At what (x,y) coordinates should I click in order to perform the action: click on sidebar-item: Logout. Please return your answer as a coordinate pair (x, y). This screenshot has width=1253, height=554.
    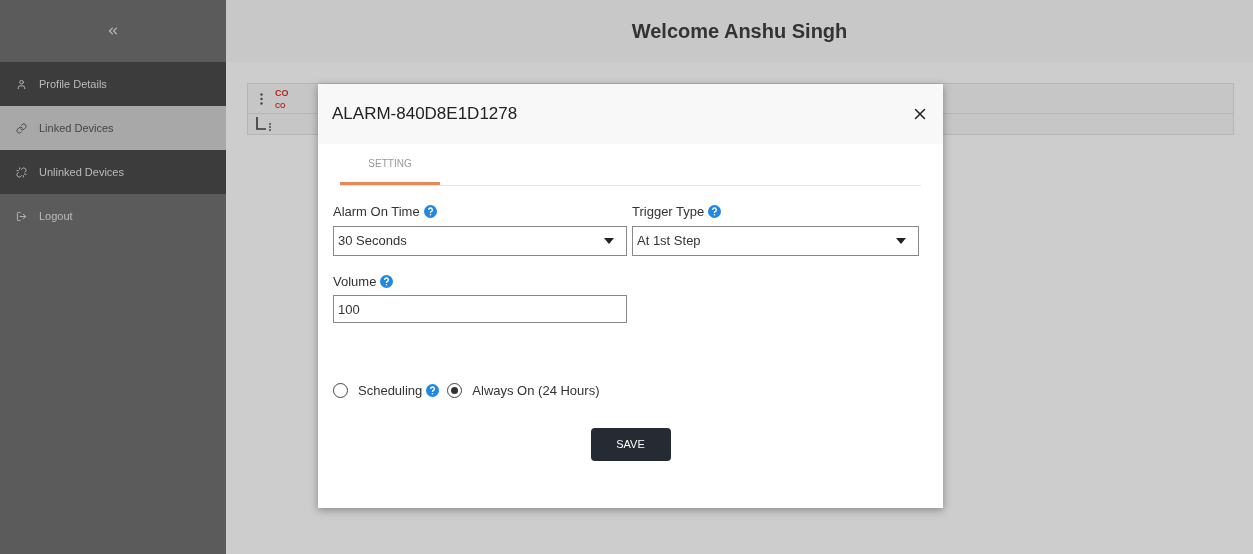
    Looking at the image, I should click on (113, 216).